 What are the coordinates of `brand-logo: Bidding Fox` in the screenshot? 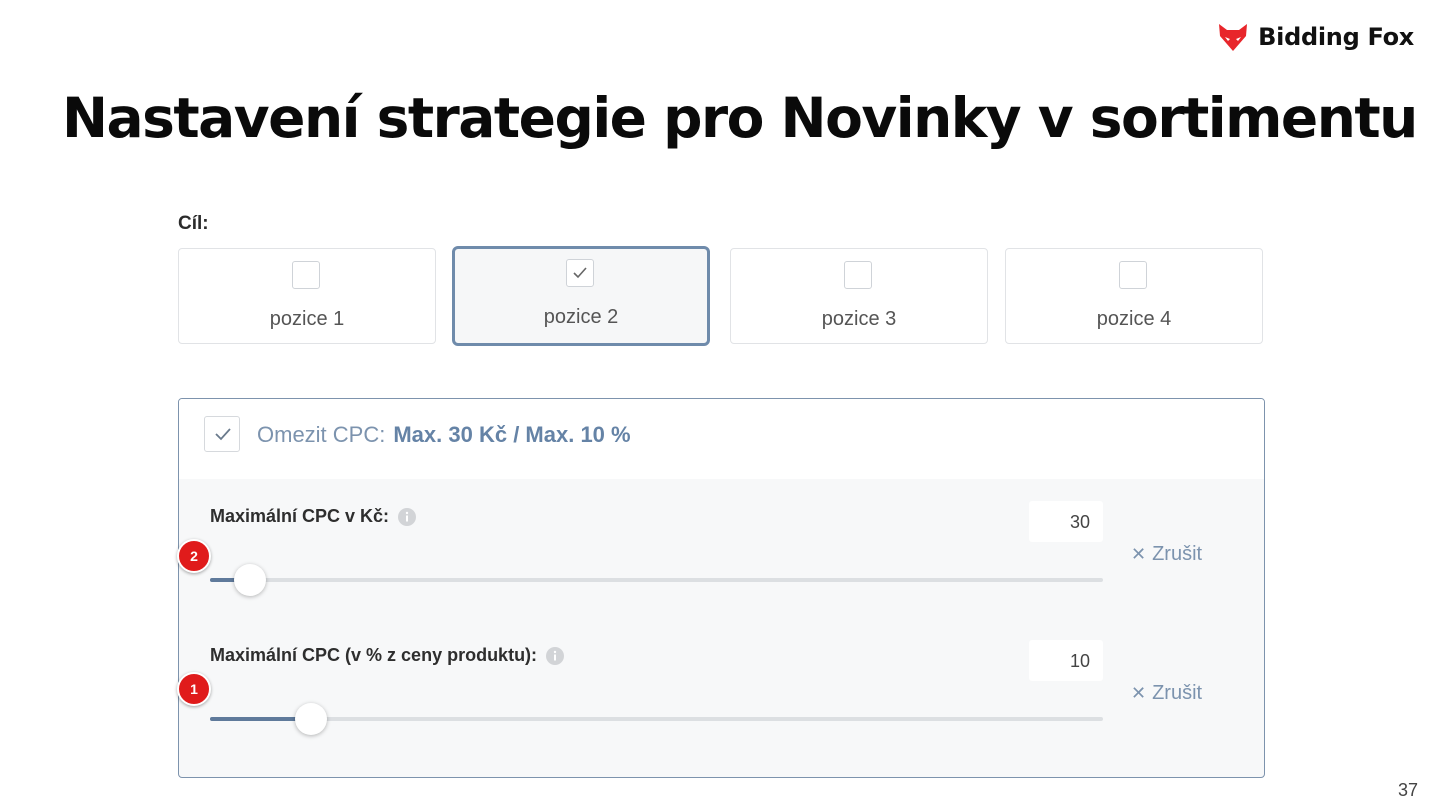 It's located at (1315, 37).